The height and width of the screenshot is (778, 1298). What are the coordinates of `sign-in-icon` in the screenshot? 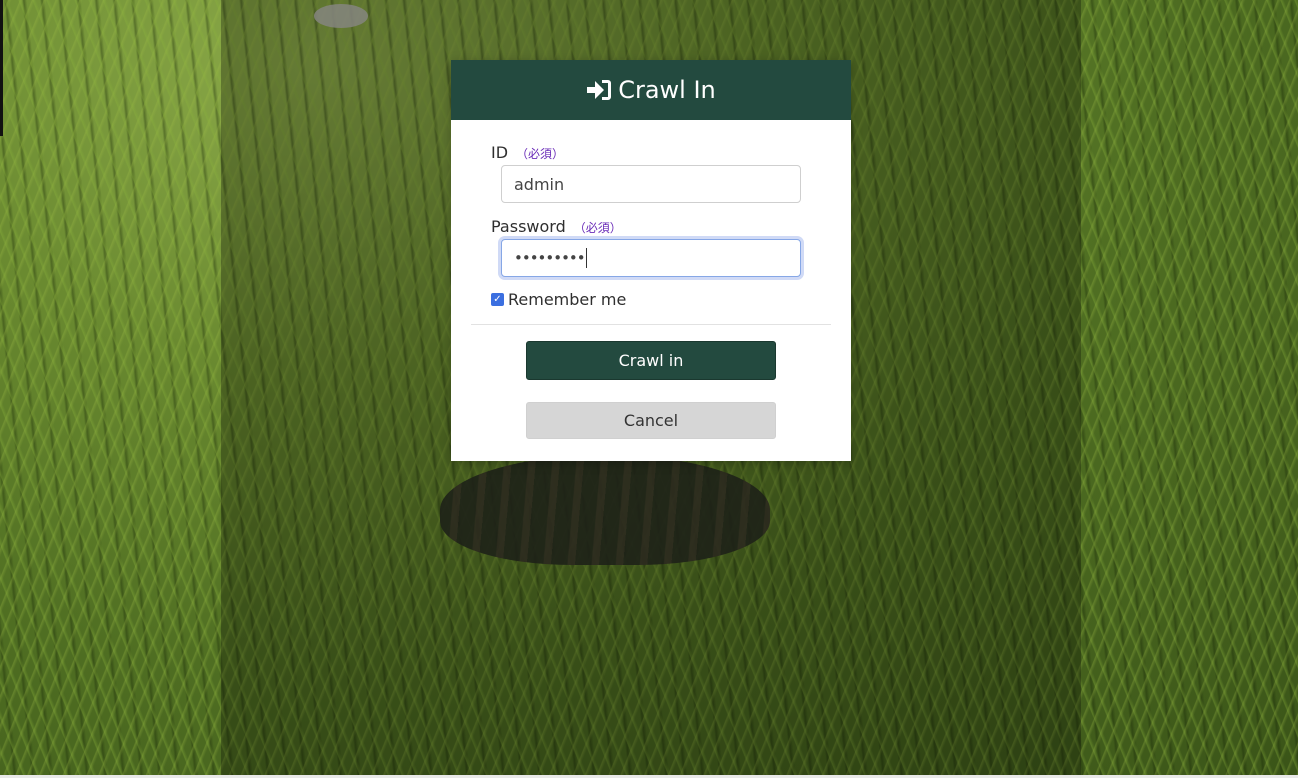 It's located at (599, 90).